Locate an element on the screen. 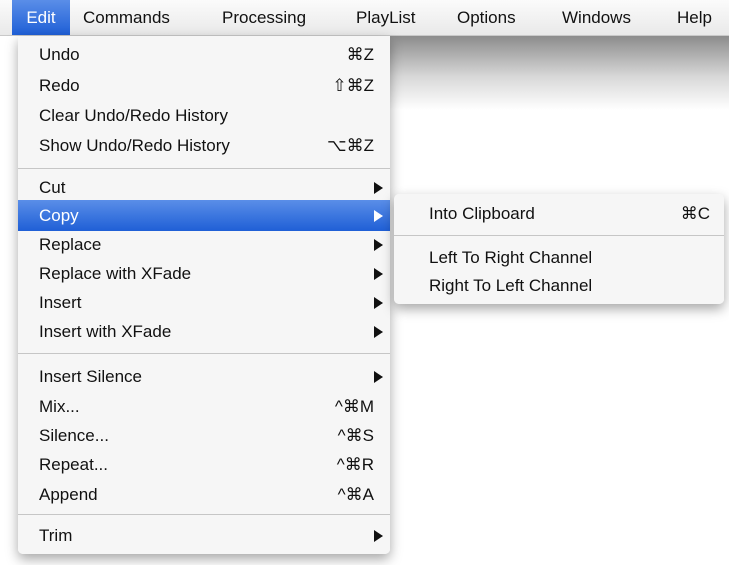  menu-item-replace: Replace is located at coordinates (204, 244).